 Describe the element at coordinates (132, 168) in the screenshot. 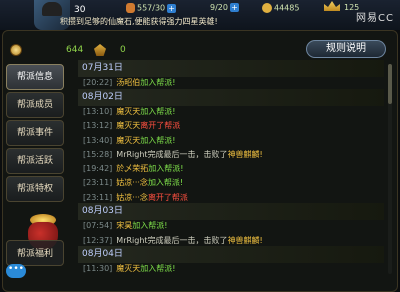

I see `log-event-player: 於乄荣拓` at that location.